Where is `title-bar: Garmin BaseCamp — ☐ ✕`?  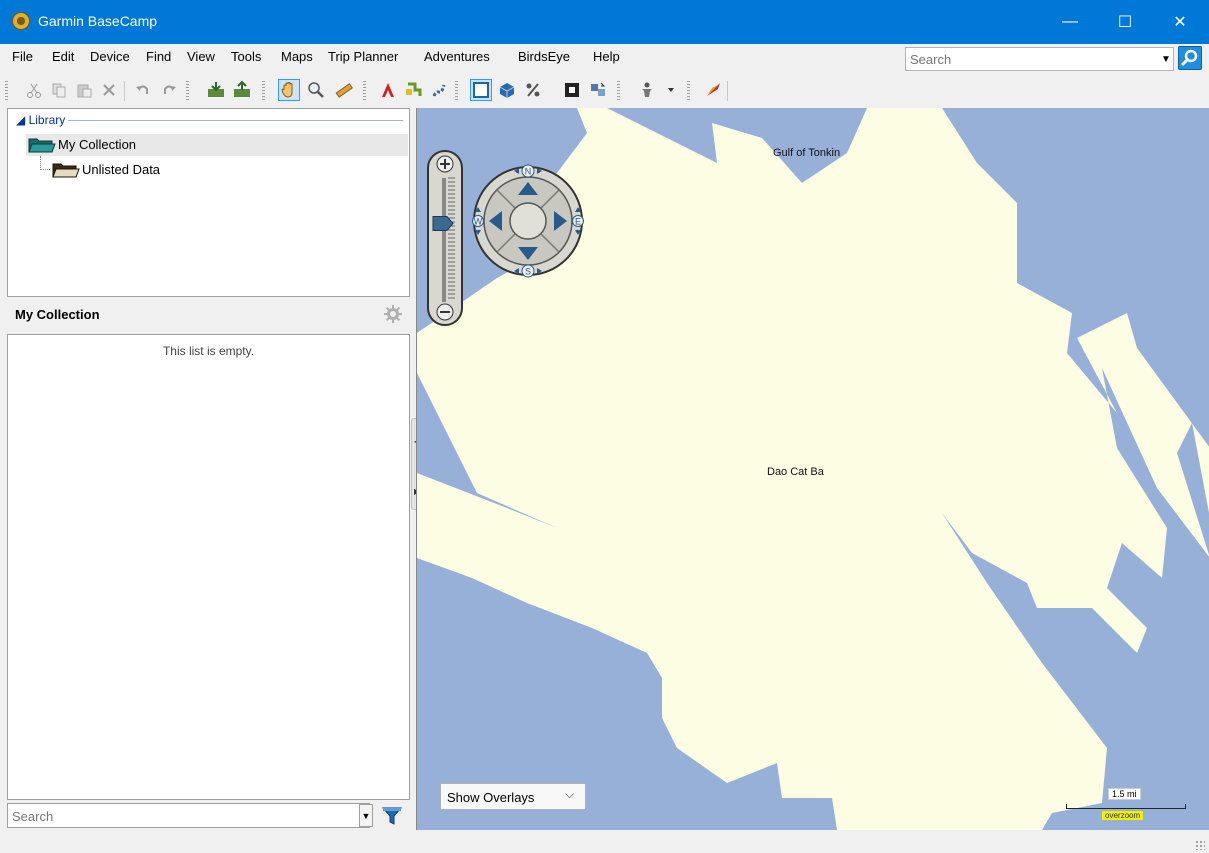
title-bar: Garmin BaseCamp — ☐ ✕ is located at coordinates (604, 22).